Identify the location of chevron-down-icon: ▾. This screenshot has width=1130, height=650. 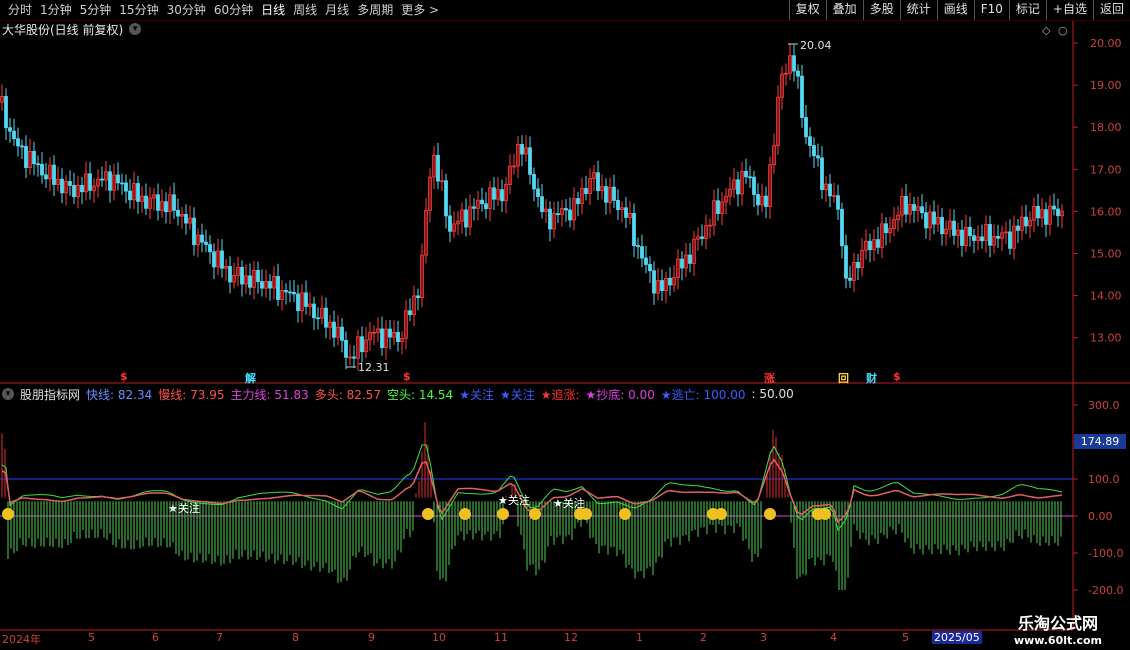
(8, 394).